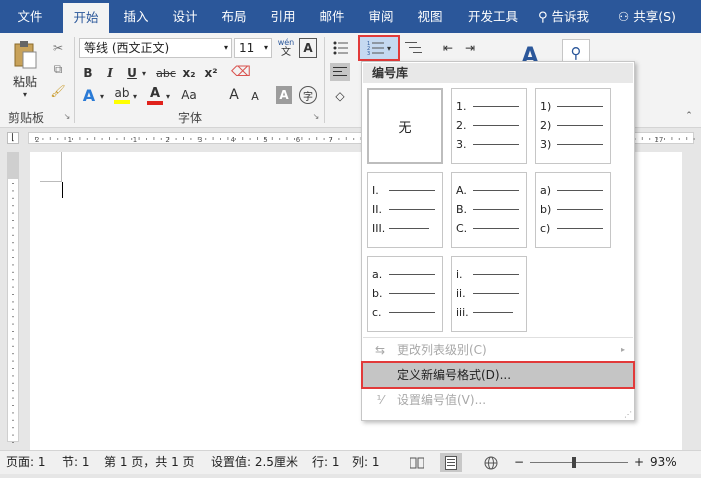  Describe the element at coordinates (110, 73) in the screenshot. I see `italic-button: I` at that location.